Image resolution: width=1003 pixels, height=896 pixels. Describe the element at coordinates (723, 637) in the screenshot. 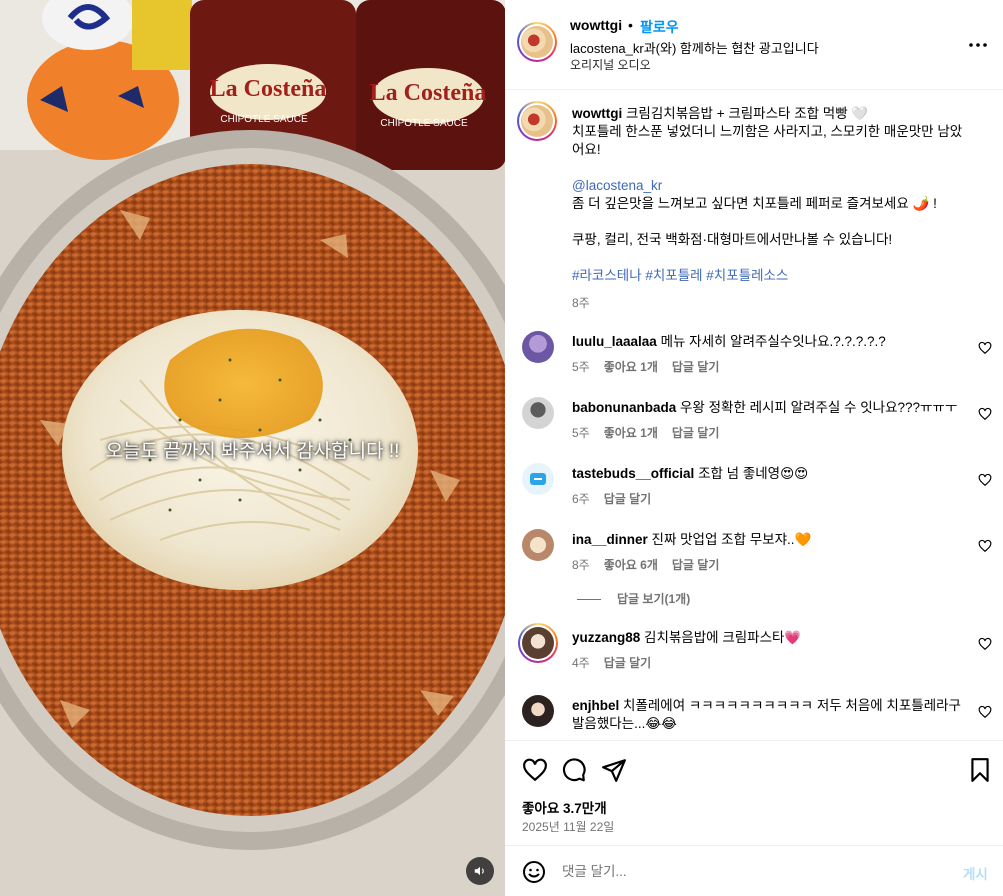

I see `comment-text: 김치볶음밥에 크림파스타💗` at that location.